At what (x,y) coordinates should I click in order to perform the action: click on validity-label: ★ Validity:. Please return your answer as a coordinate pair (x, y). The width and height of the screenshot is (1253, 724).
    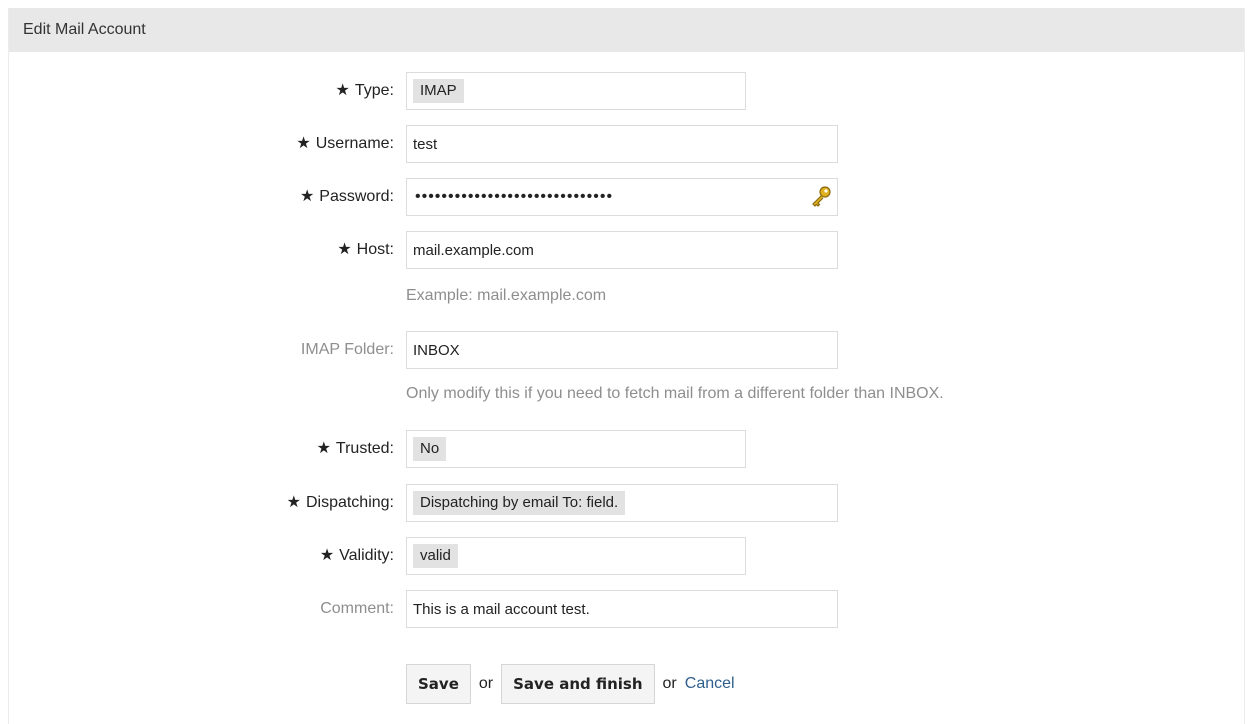
    Looking at the image, I should click on (356, 555).